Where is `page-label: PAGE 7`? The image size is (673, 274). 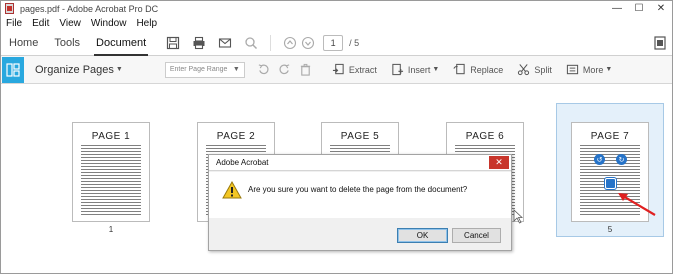 page-label: PAGE 7 is located at coordinates (610, 136).